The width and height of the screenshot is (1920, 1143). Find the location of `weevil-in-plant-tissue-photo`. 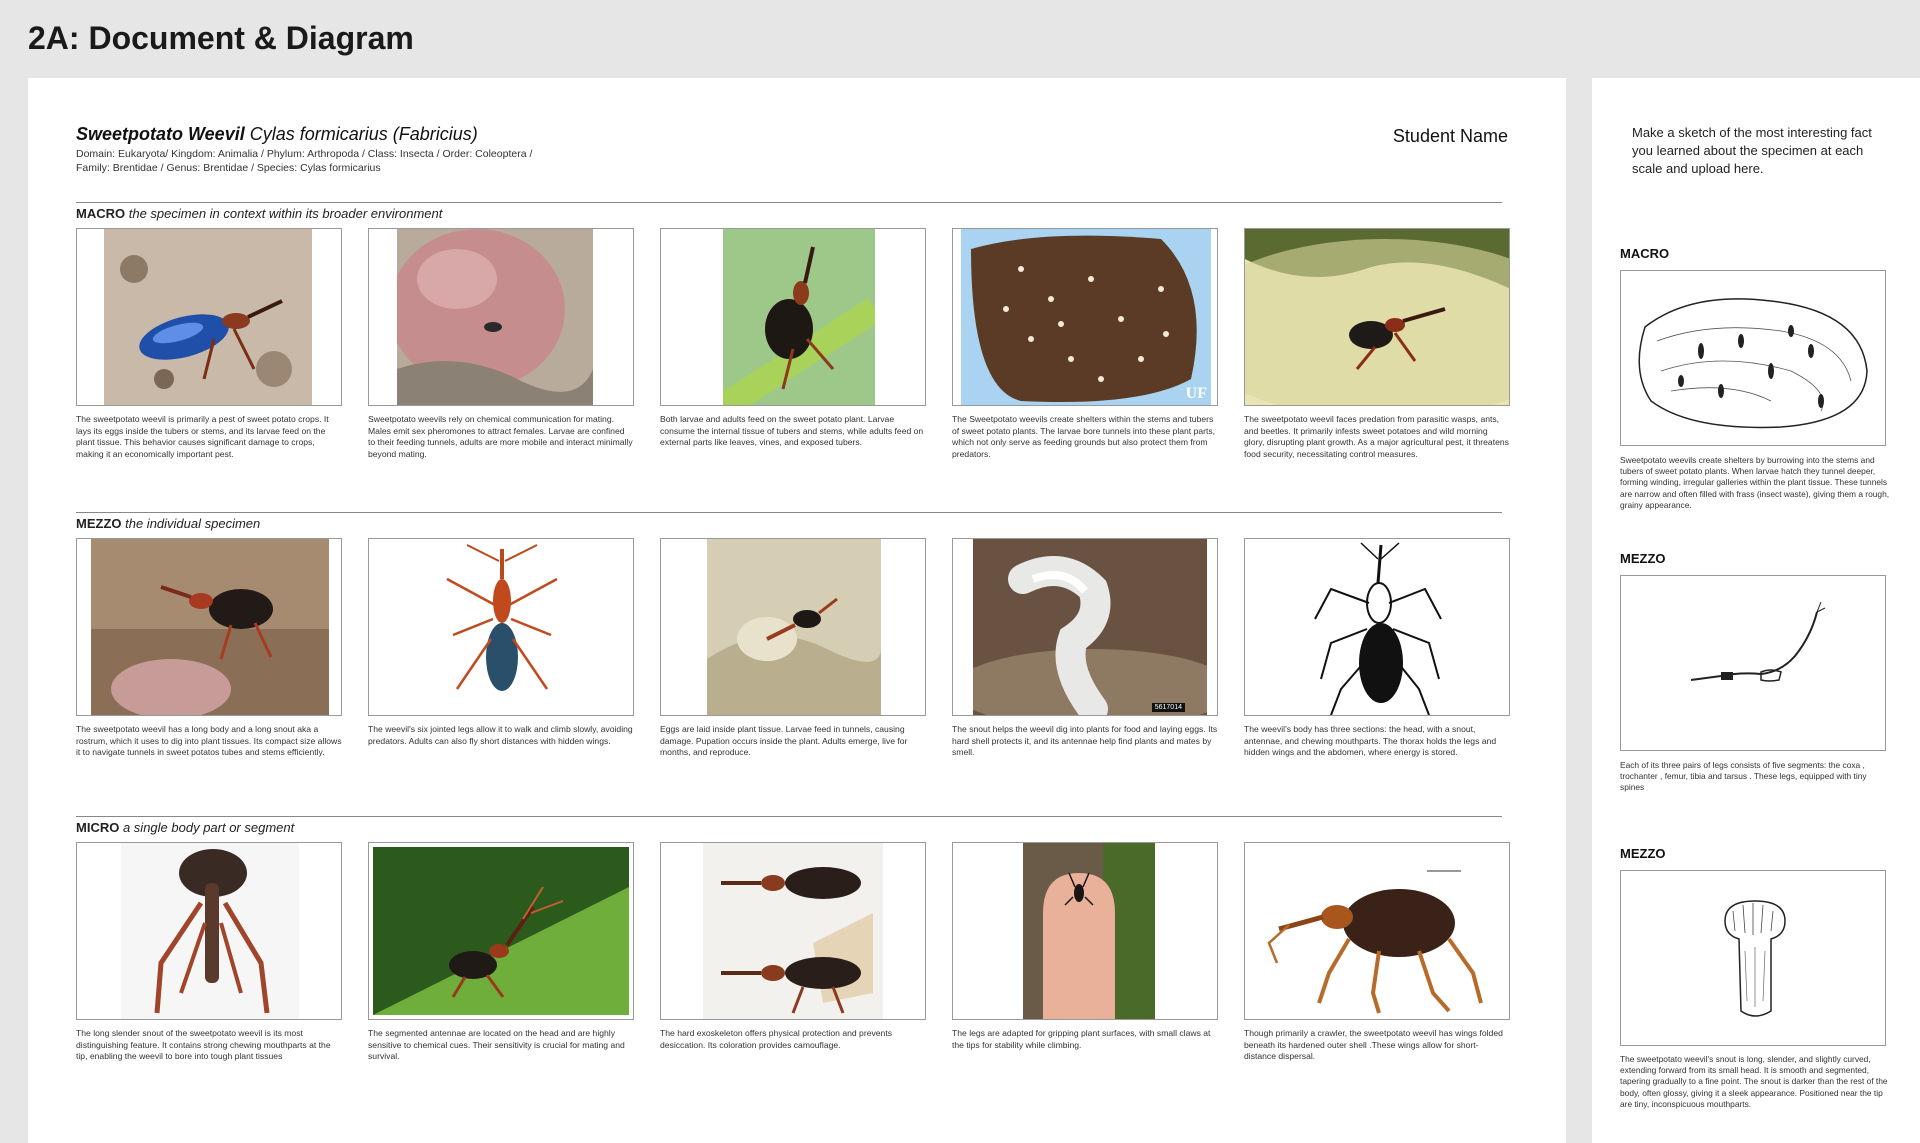

weevil-in-plant-tissue-photo is located at coordinates (794, 627).